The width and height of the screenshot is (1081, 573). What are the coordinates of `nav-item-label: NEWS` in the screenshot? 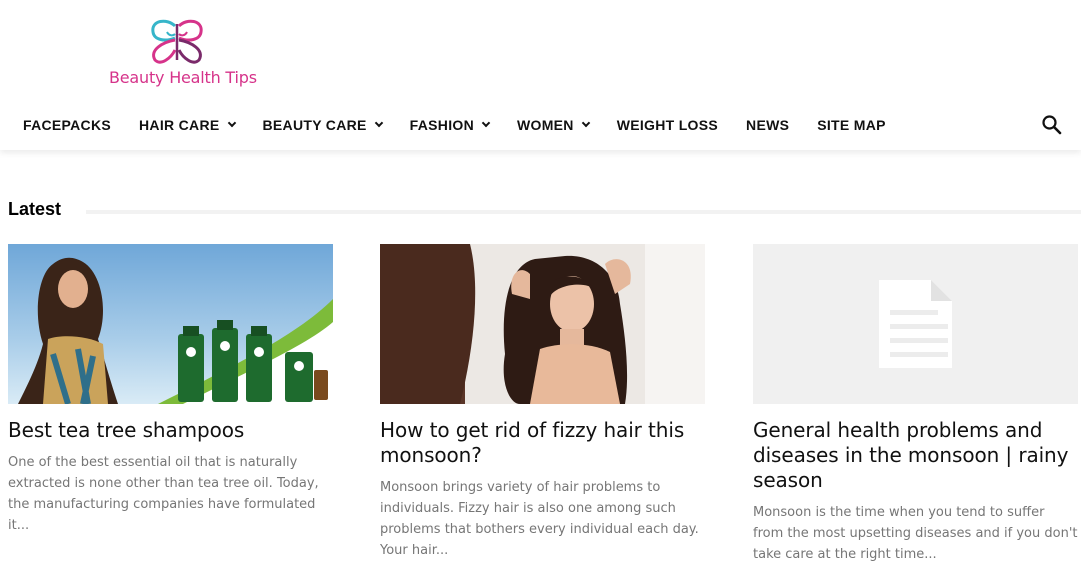 It's located at (768, 125).